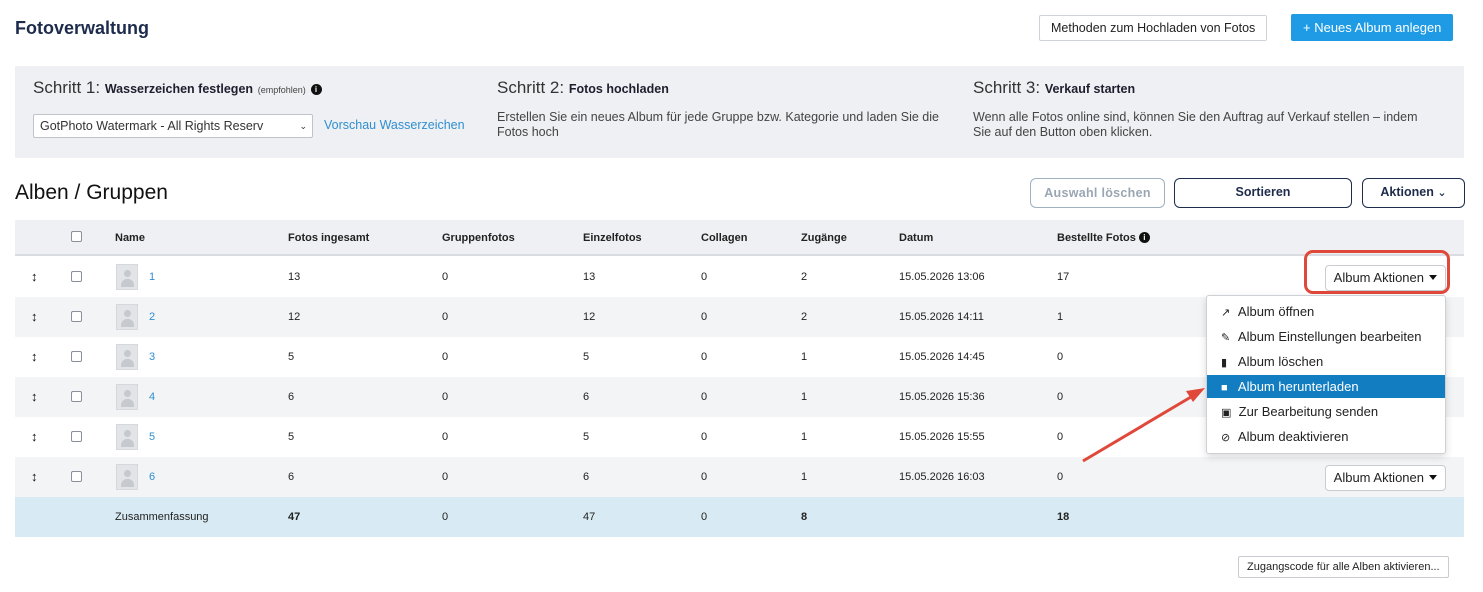 This screenshot has height=592, width=1483. Describe the element at coordinates (1293, 436) in the screenshot. I see `menu-item-label: Album deaktivieren` at that location.